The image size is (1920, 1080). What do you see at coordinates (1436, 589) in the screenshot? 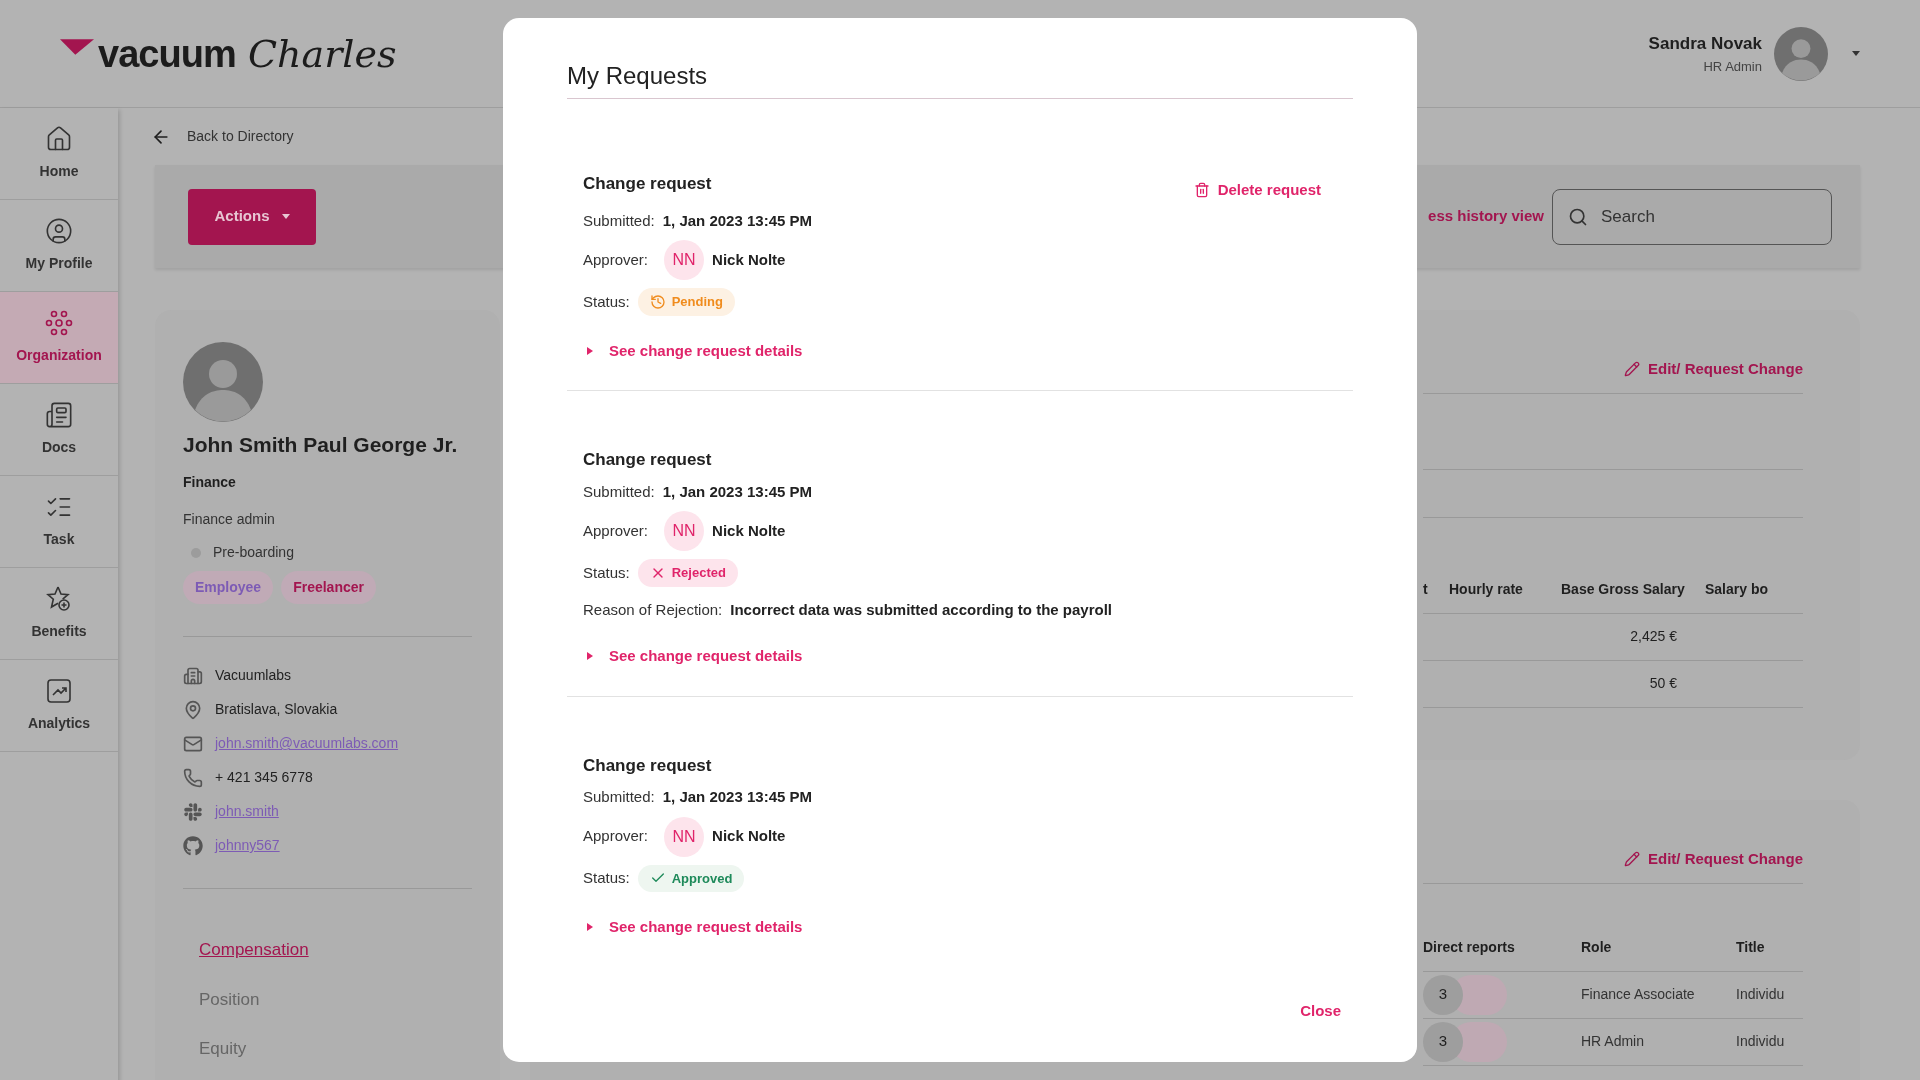
I see `column-header: t` at bounding box center [1436, 589].